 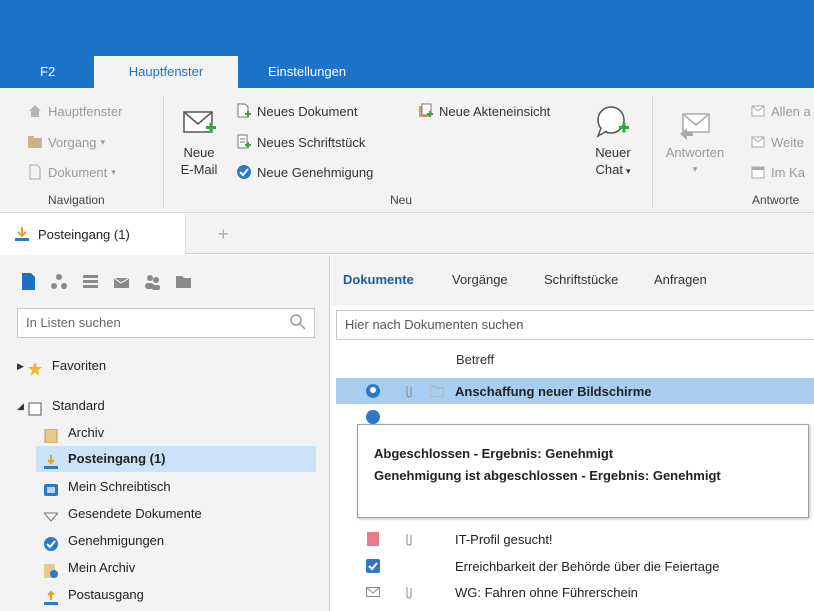 What do you see at coordinates (93, 234) in the screenshot?
I see `tab-posteingang: Posteingang (1)` at bounding box center [93, 234].